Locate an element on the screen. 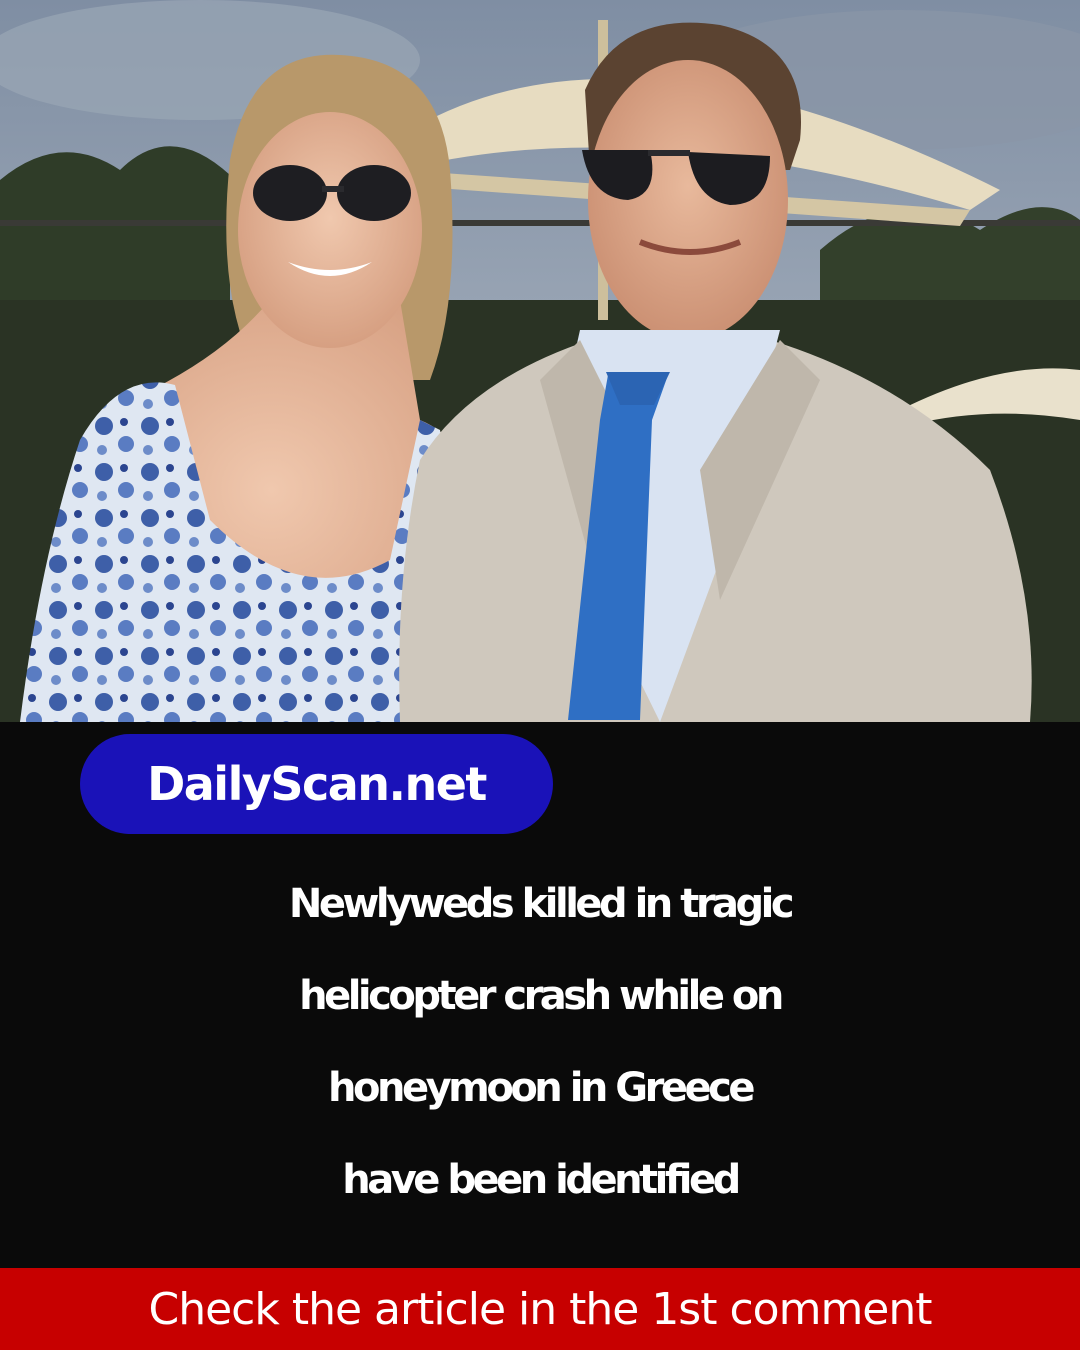  brand-badge: DailyScan.net is located at coordinates (316, 784).